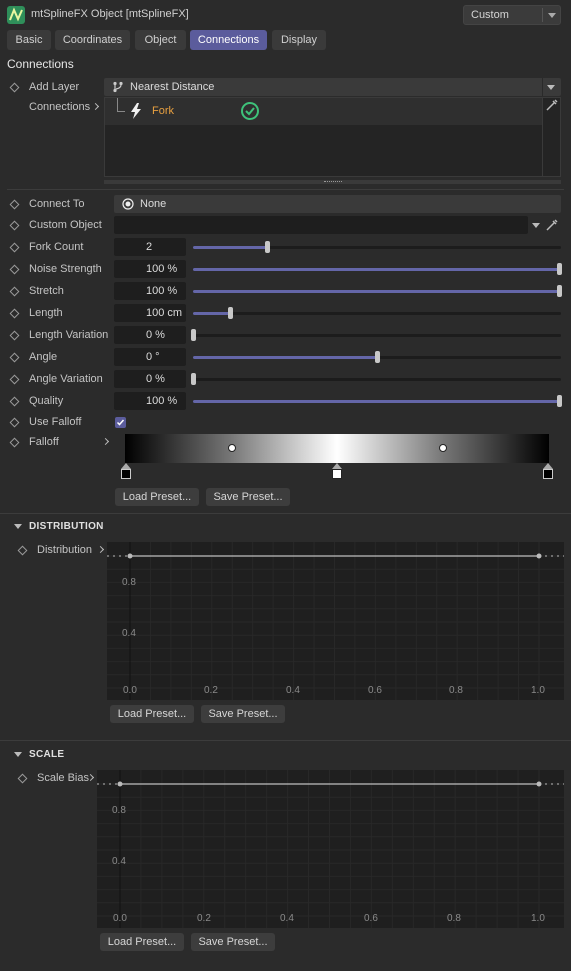 The image size is (571, 971). What do you see at coordinates (330, 849) in the screenshot?
I see `scale-bias-spline-graph` at bounding box center [330, 849].